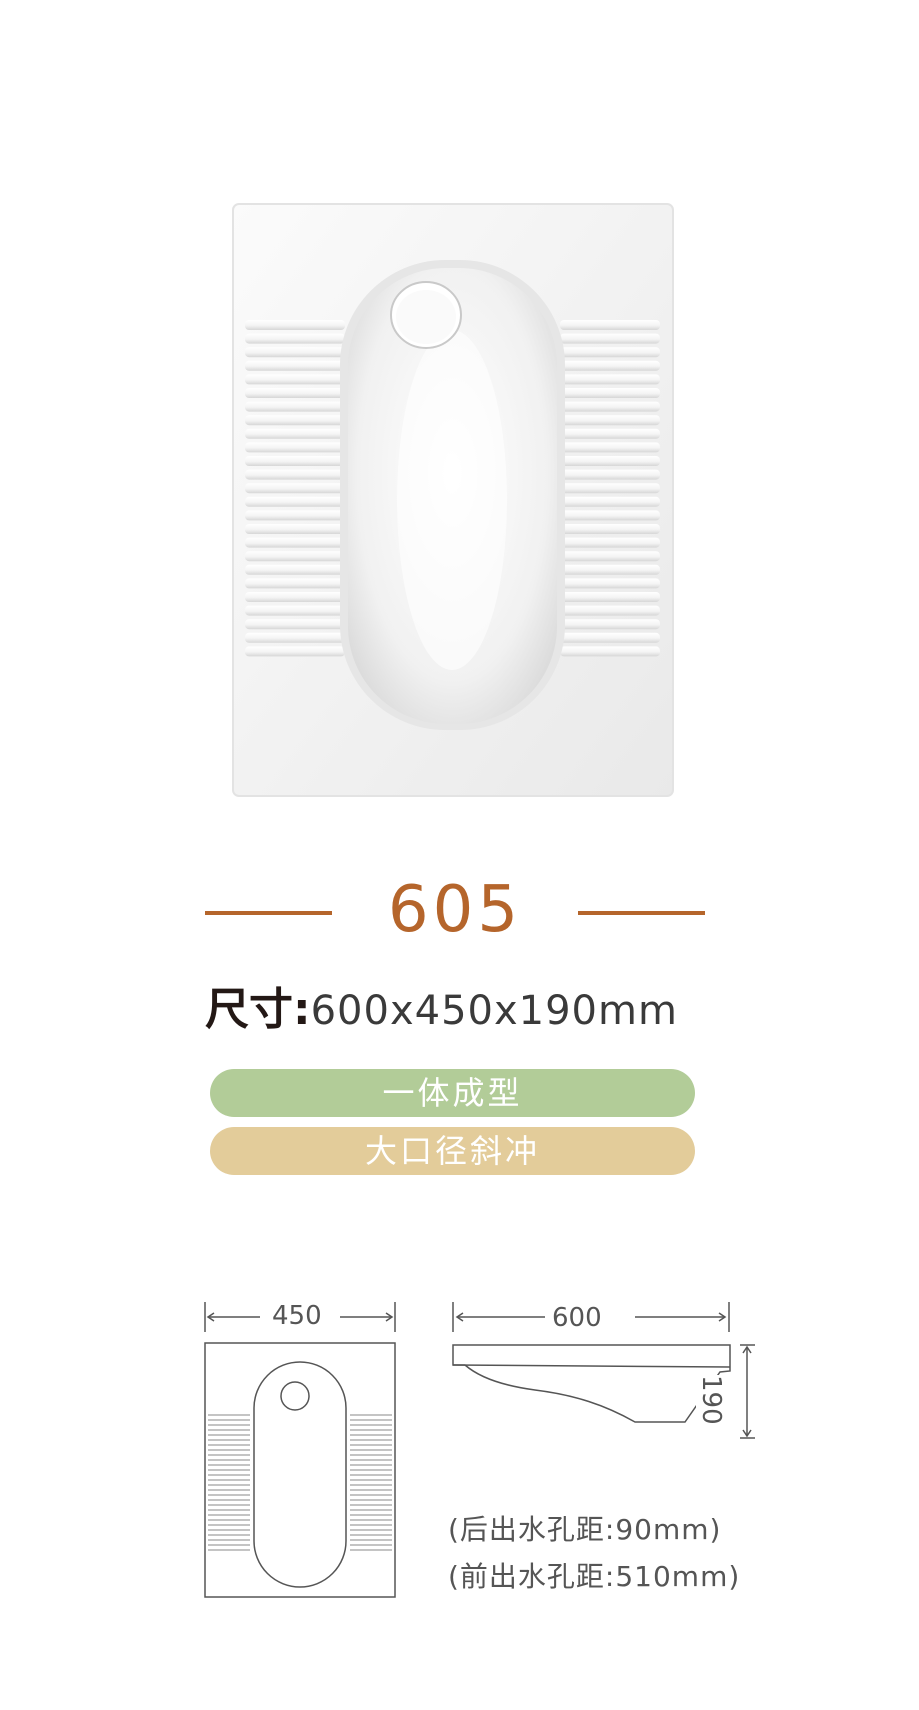 This screenshot has height=1710, width=919. Describe the element at coordinates (711, 1415) in the screenshot. I see `height-dimension: 190` at that location.